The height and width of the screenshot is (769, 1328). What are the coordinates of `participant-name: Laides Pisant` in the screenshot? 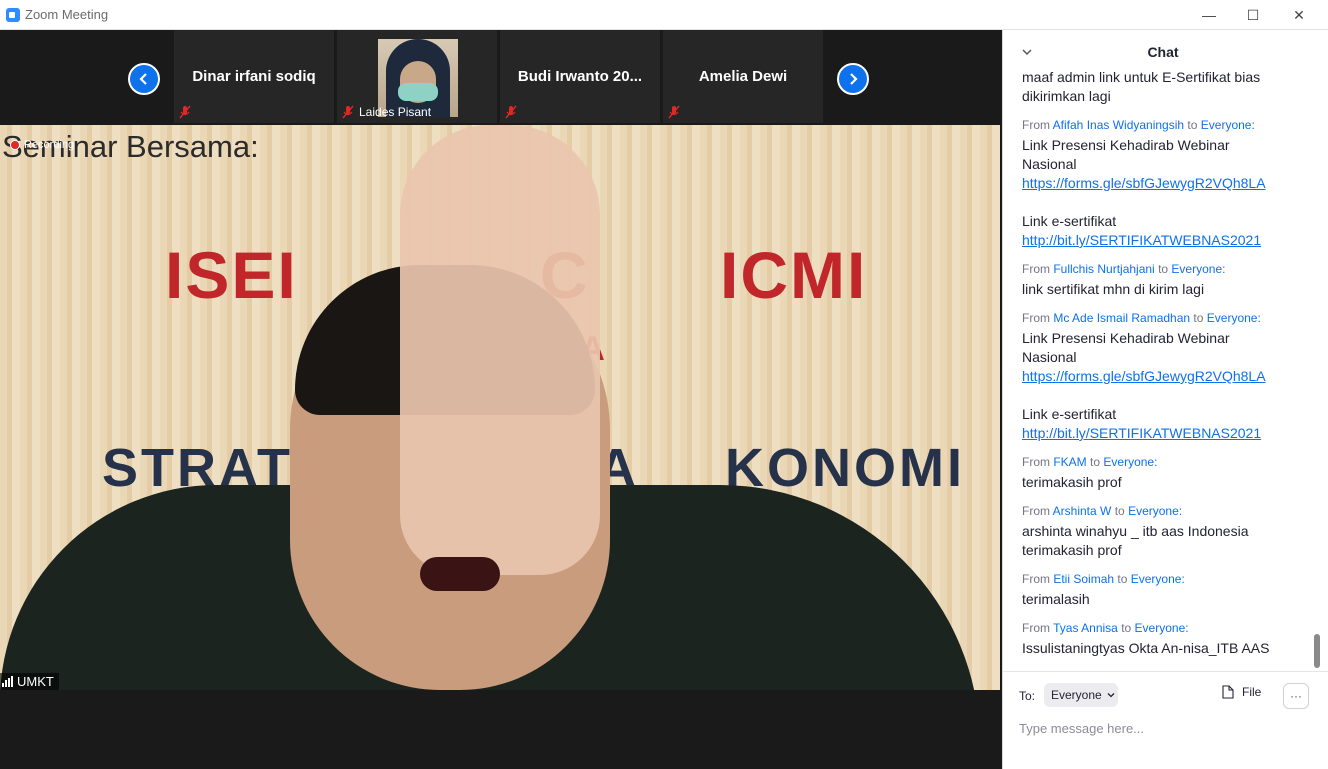 It's located at (395, 112).